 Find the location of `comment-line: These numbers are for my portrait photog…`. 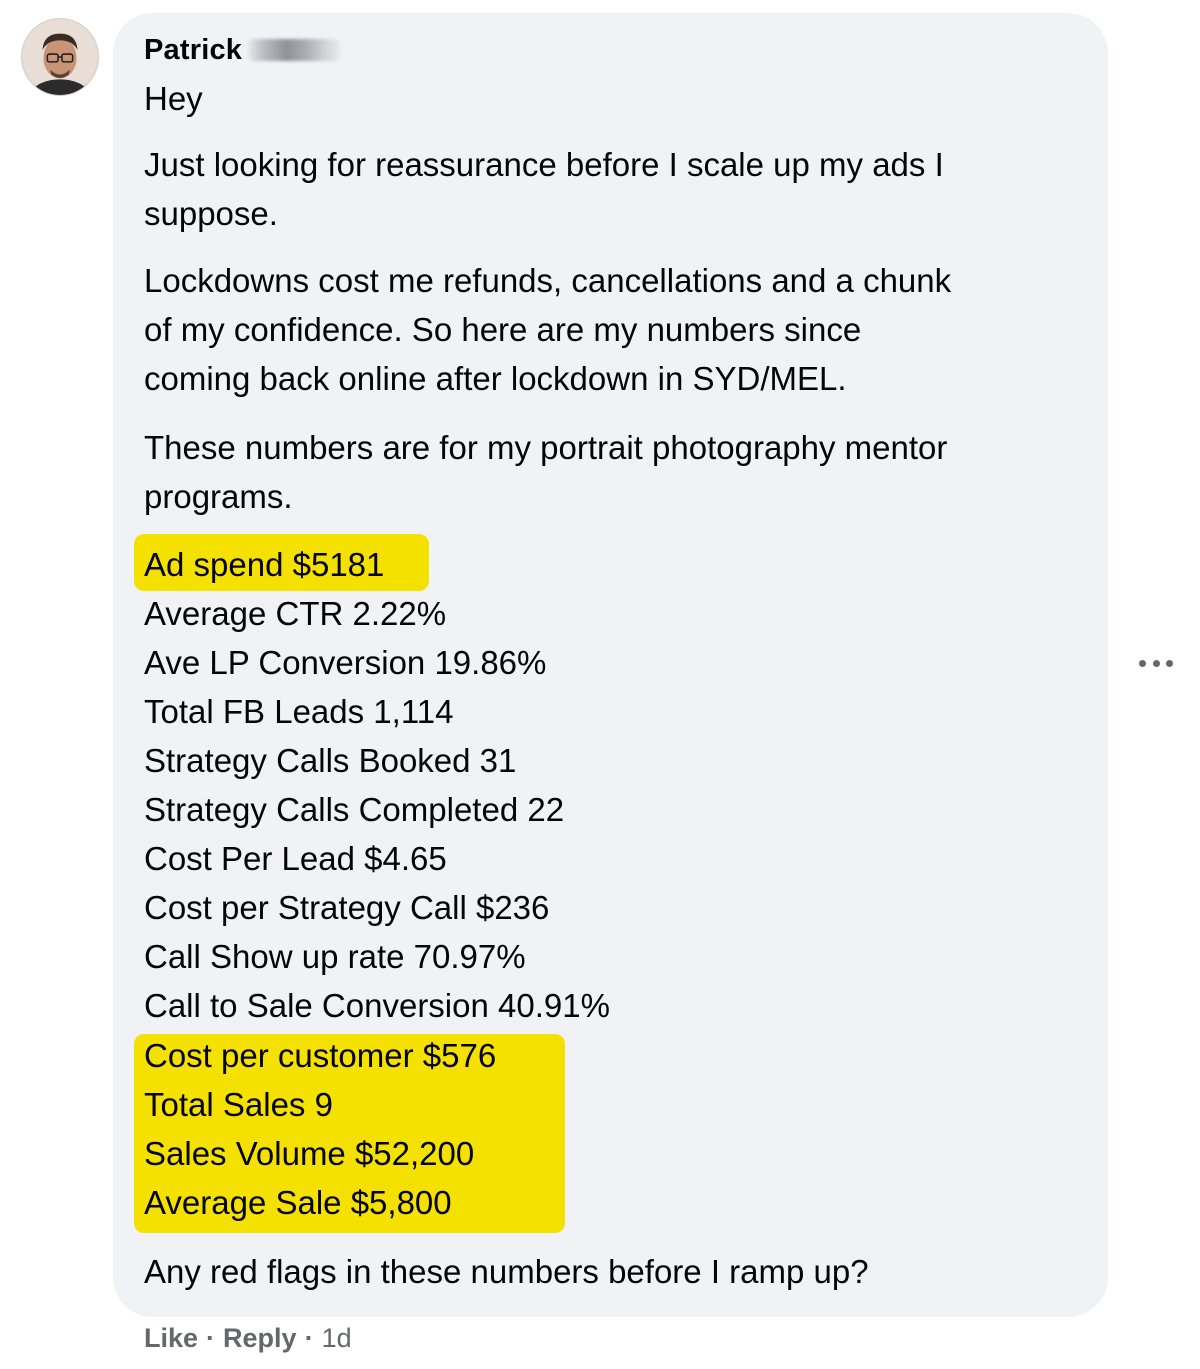

comment-line: These numbers are for my portrait photog… is located at coordinates (546, 447).